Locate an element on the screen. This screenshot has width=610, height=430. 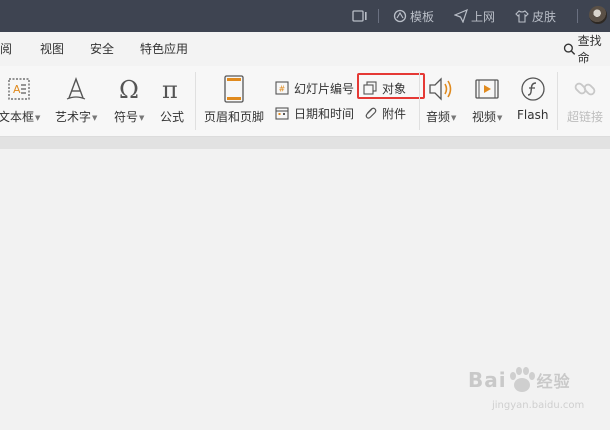
svg-text: Ω is located at coordinates (129, 89).